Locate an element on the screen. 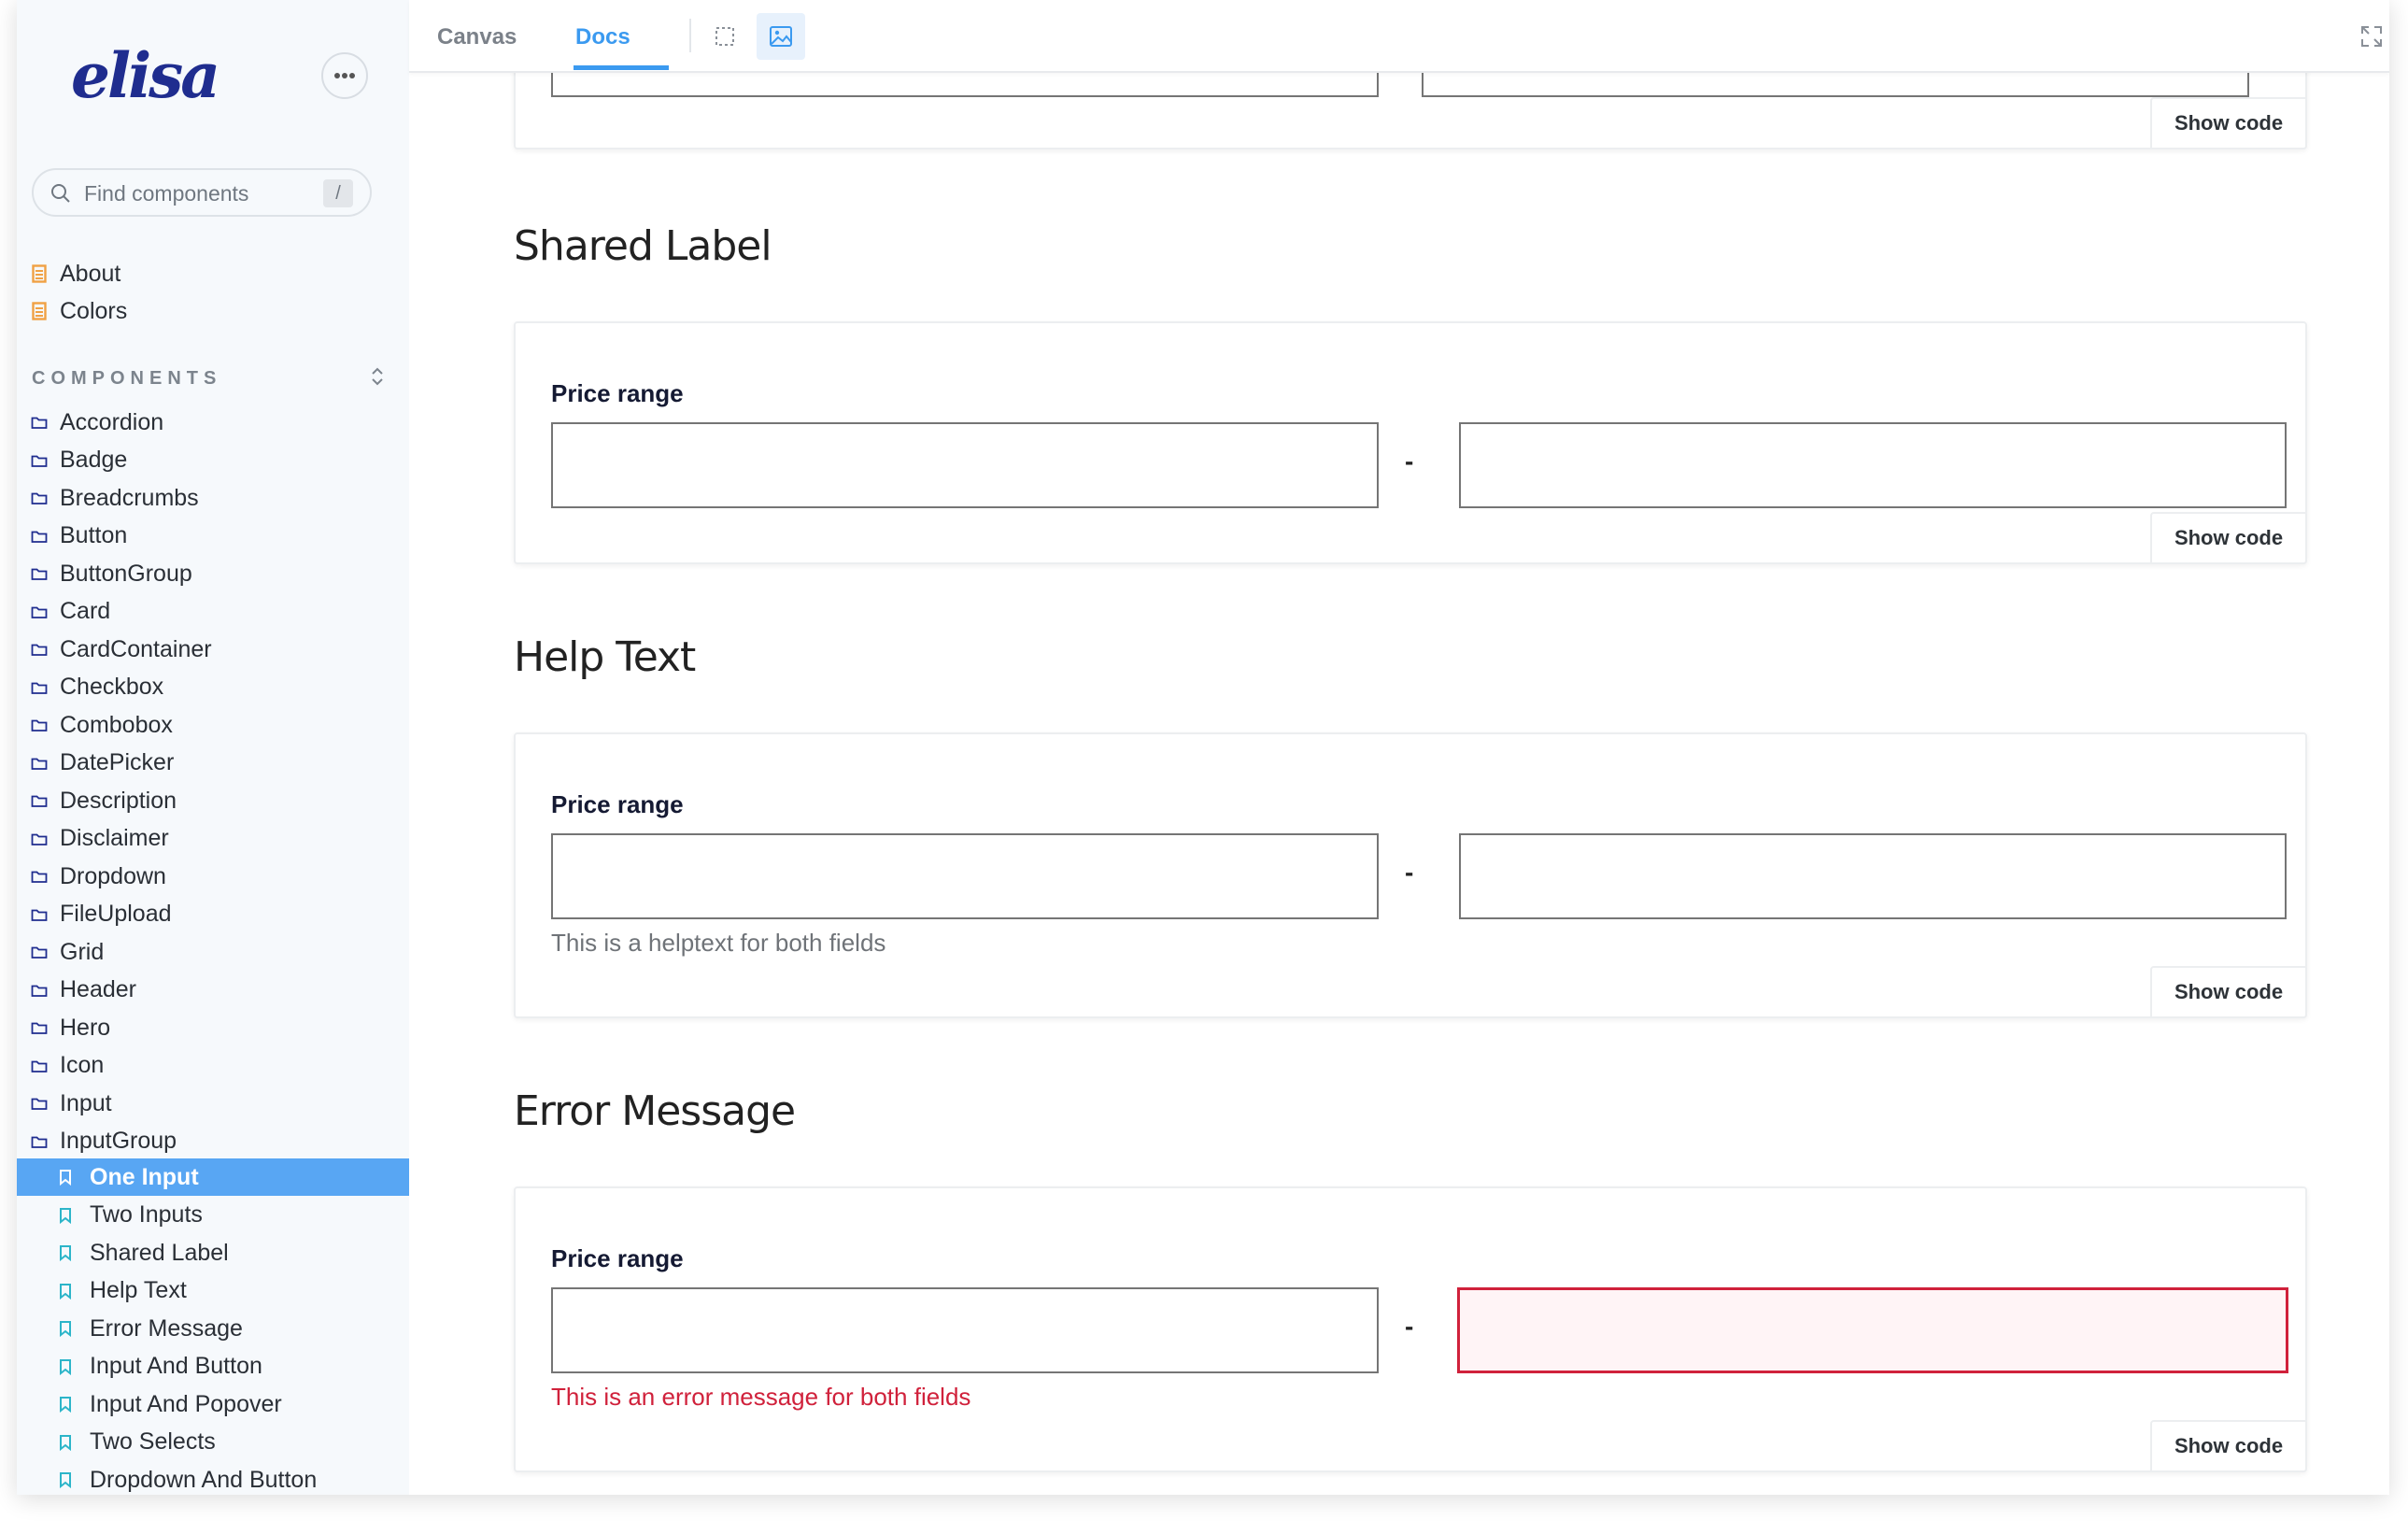 The height and width of the screenshot is (1534, 2408). image-icon is located at coordinates (781, 36).